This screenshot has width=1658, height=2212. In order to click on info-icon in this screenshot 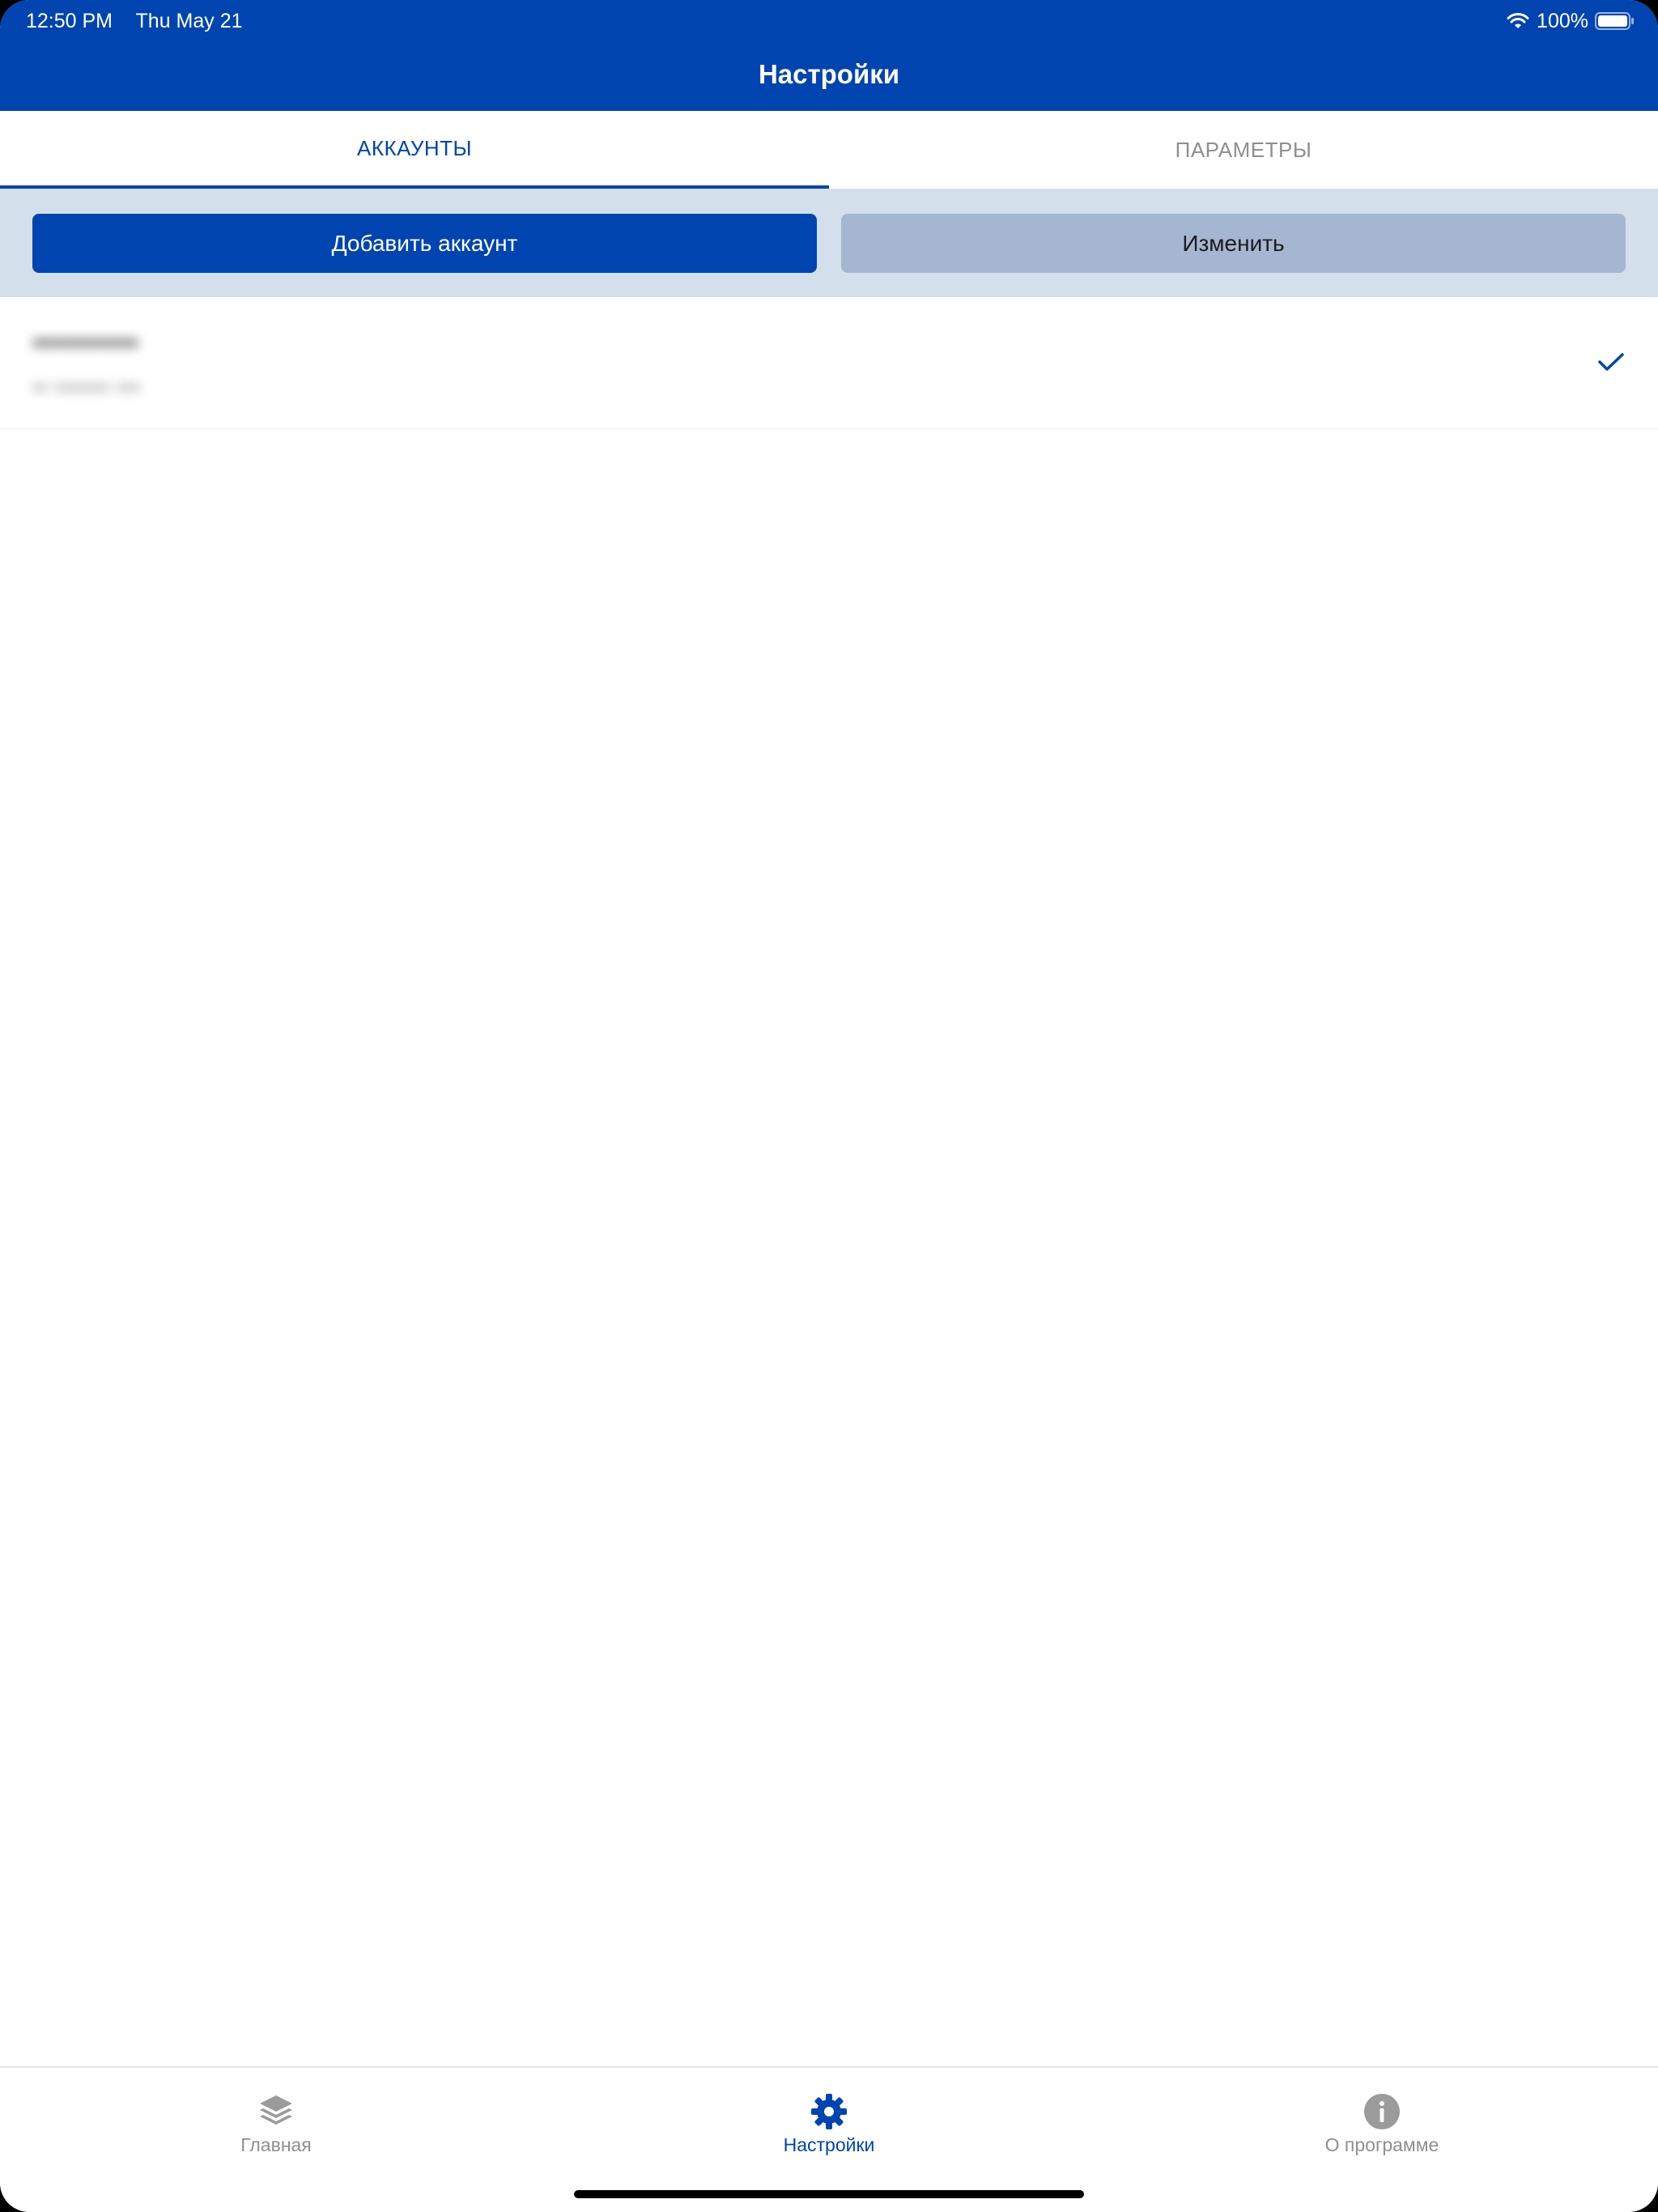, I will do `click(1382, 2112)`.